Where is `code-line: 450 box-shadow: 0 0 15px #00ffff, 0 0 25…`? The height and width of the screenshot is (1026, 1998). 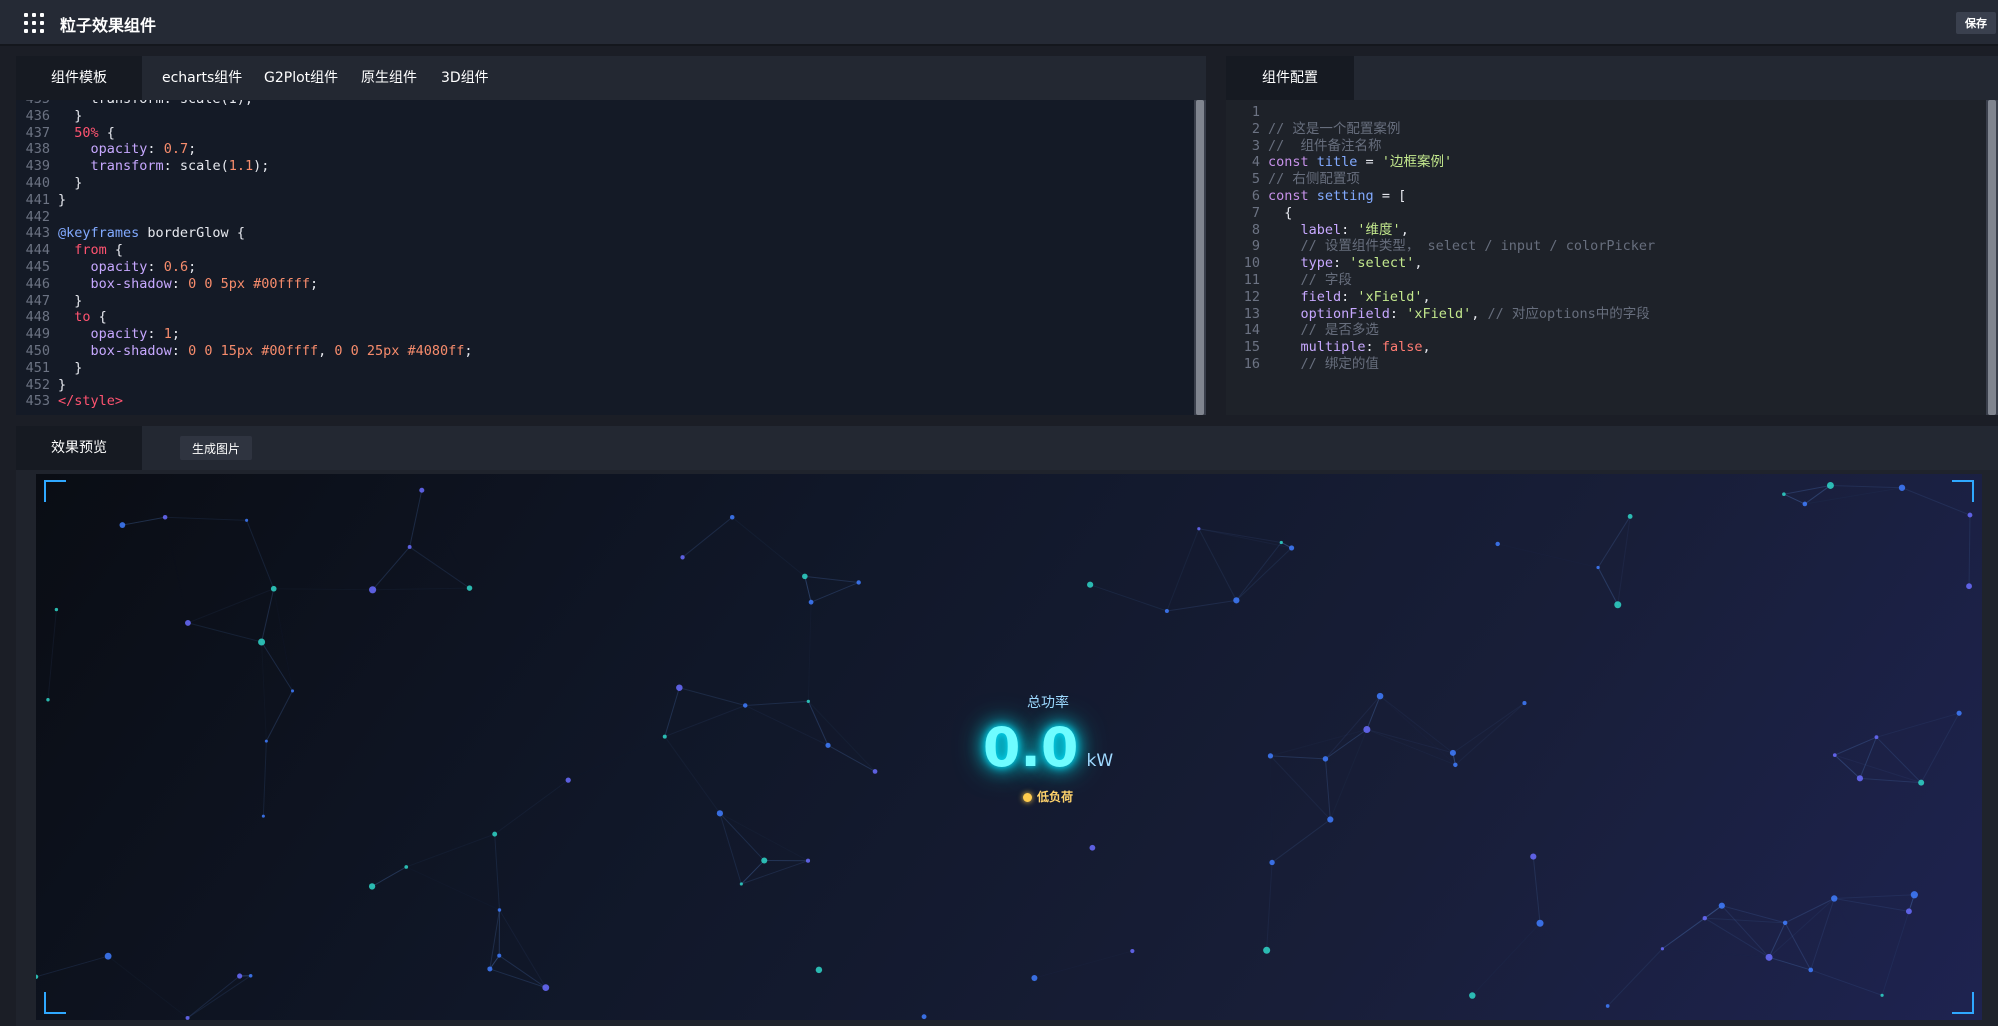 code-line: 450 box-shadow: 0 0 15px #00ffff, 0 0 25… is located at coordinates (605, 351).